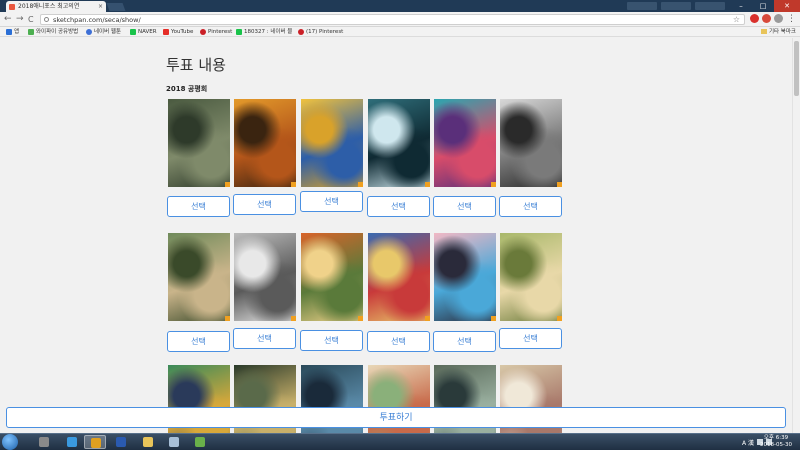 This screenshot has height=450, width=800. I want to click on close-window-button: ✕, so click(787, 6).